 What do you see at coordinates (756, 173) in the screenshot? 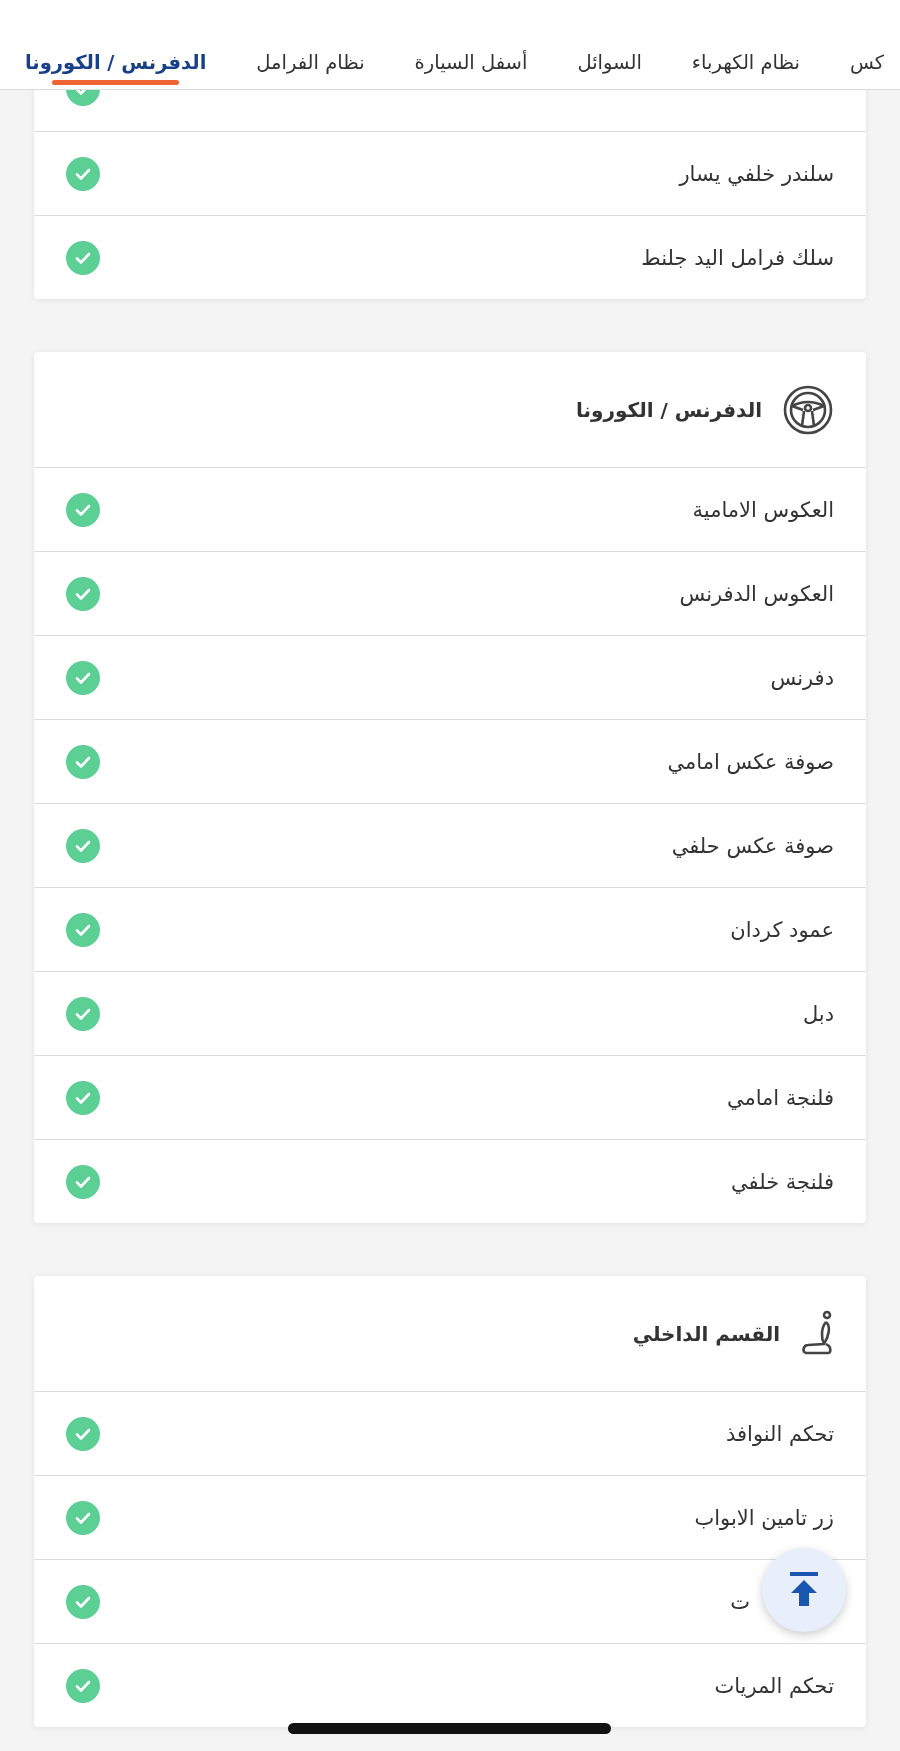
I see `item-label: سلندر خلفي يسار` at bounding box center [756, 173].